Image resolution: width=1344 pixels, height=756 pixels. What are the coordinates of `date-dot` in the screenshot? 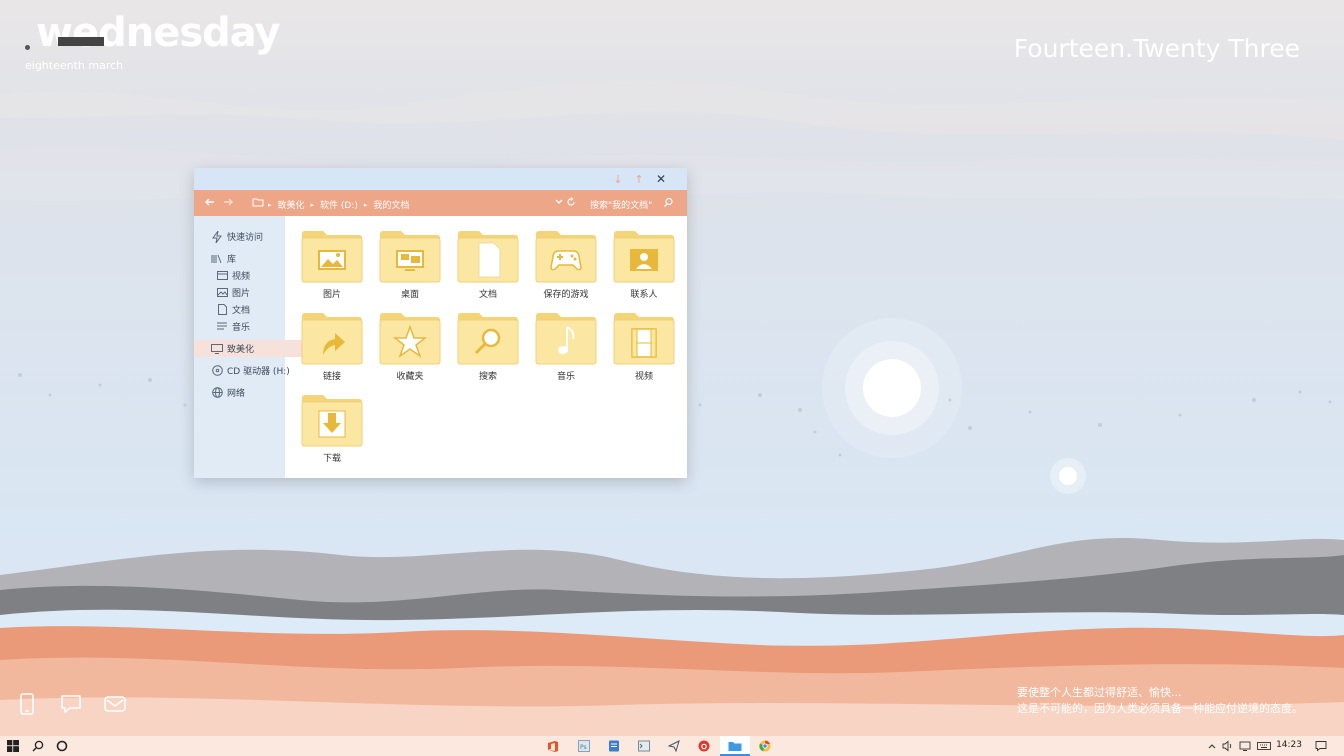 It's located at (27, 47).